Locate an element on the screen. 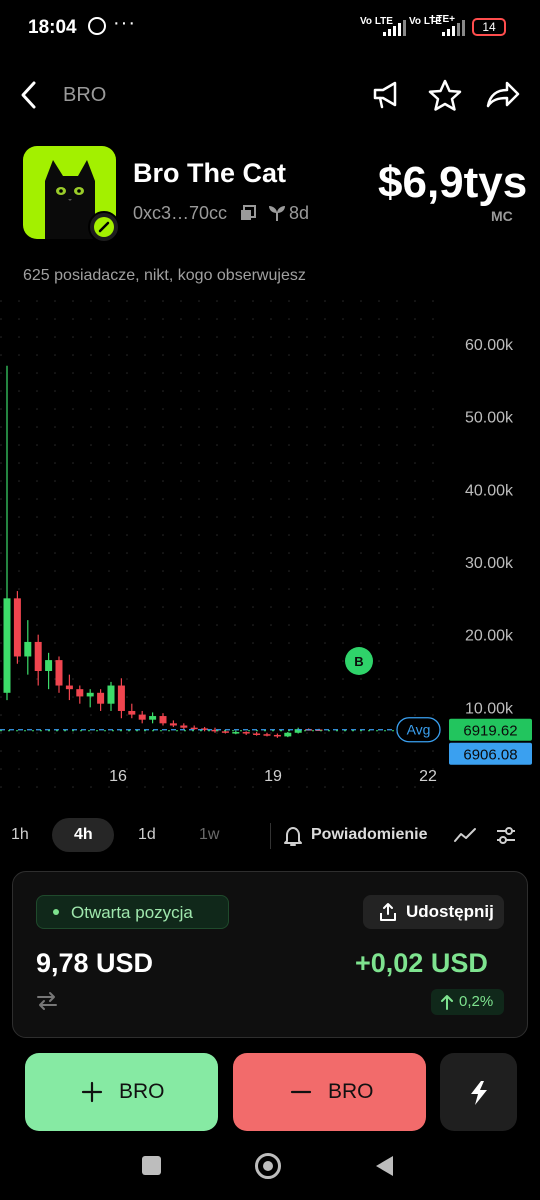  open-position-label: Otwarta pozycja is located at coordinates (132, 912).